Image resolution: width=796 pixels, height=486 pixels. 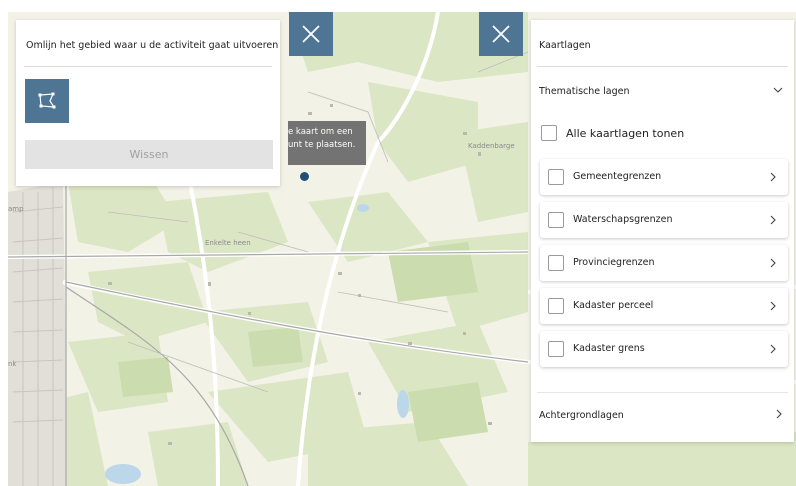 I want to click on map-place-label: Kaddenbarge, so click(x=491, y=146).